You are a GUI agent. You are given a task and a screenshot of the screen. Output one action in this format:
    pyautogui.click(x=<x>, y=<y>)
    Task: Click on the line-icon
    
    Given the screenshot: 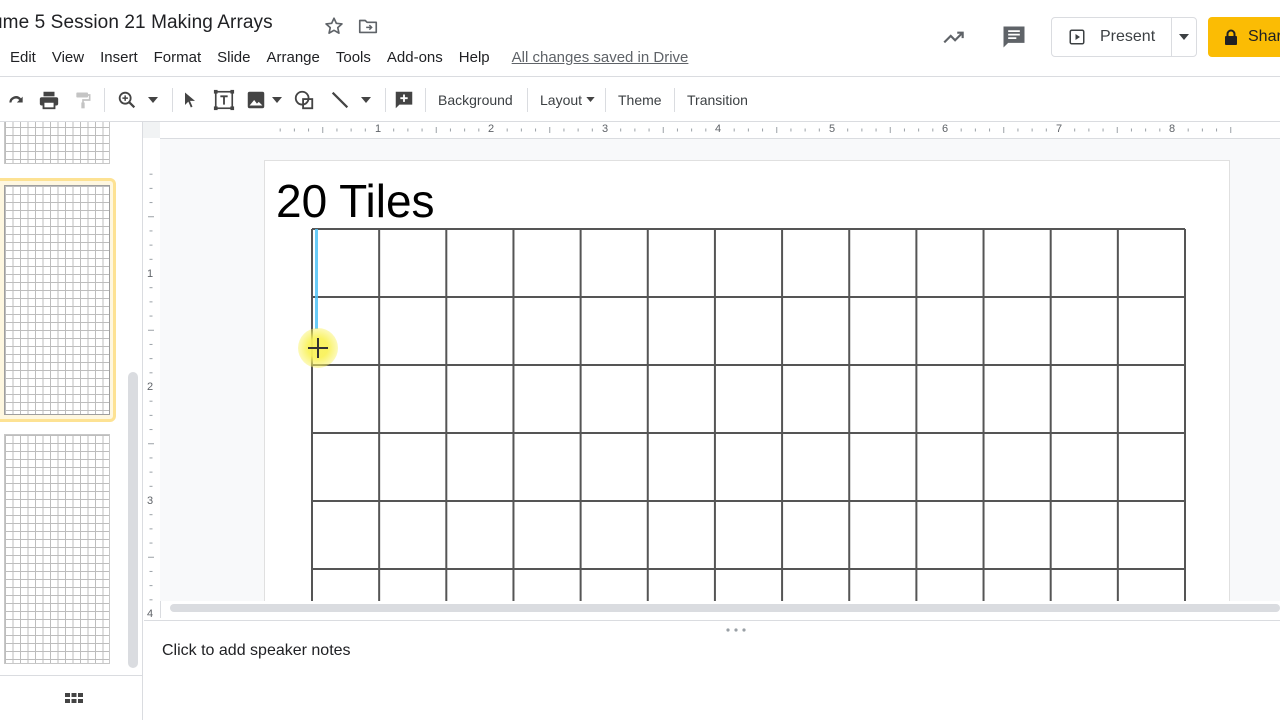 What is the action you would take?
    pyautogui.click(x=340, y=100)
    